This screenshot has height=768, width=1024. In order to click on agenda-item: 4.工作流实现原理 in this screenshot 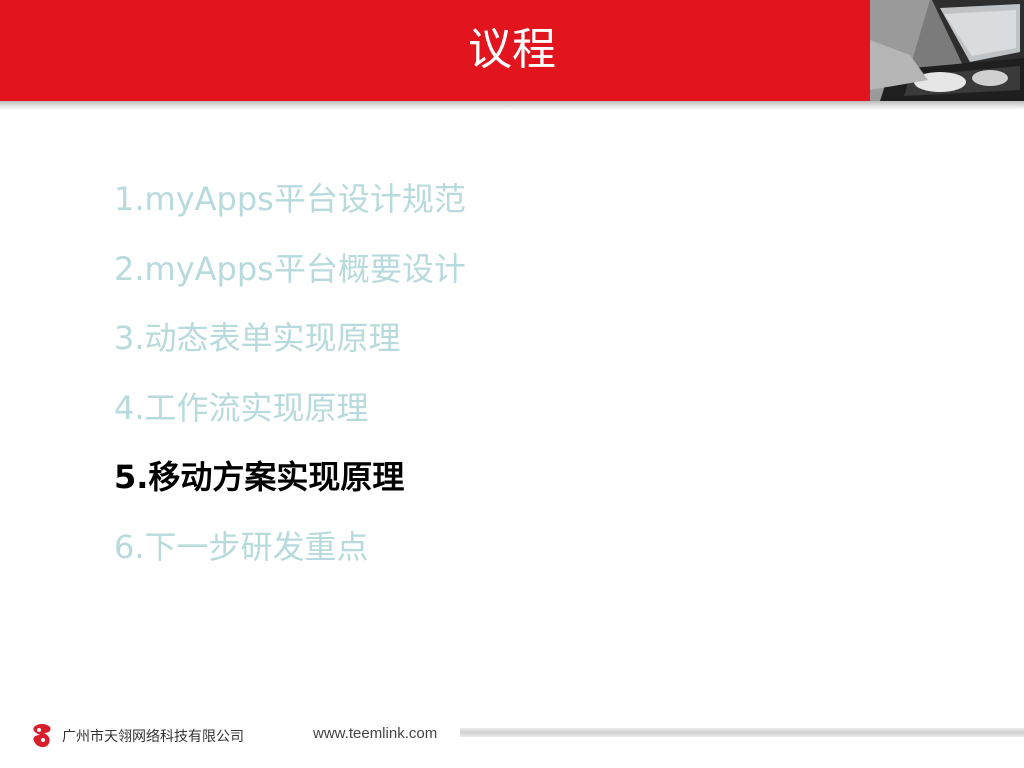, I will do `click(290, 422)`.